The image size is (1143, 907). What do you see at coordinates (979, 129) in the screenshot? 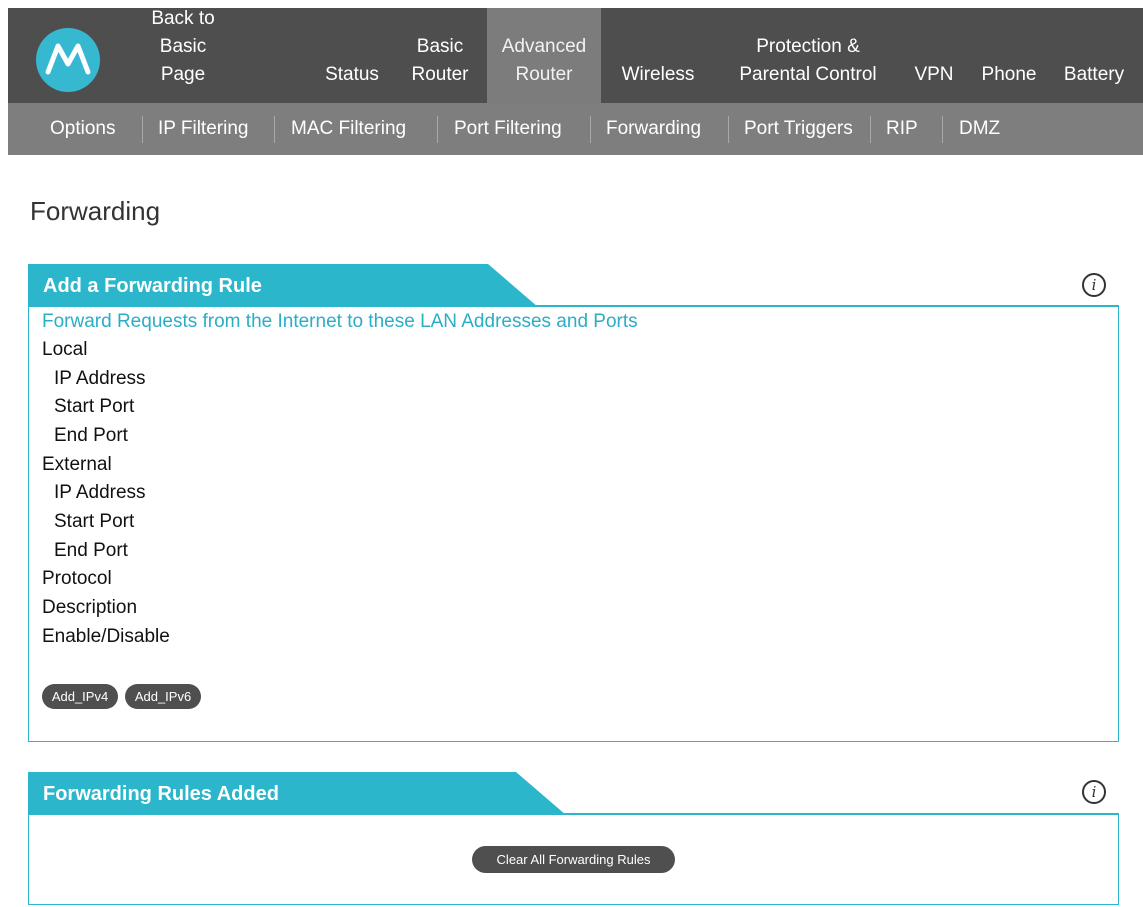
I see `tab-dmz: DMZ` at bounding box center [979, 129].